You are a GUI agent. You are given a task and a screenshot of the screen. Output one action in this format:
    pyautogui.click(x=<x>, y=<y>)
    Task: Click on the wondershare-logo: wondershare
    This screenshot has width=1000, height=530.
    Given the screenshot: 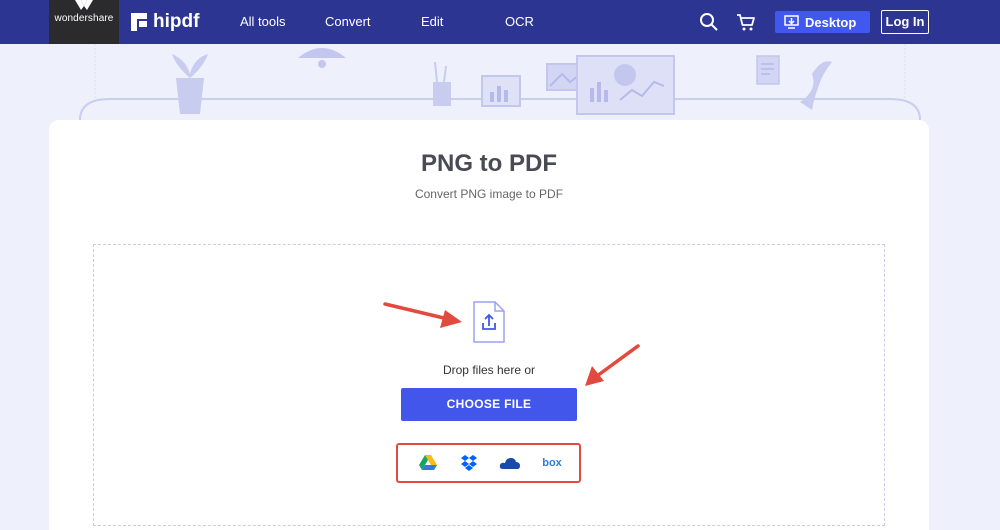 What is the action you would take?
    pyautogui.click(x=84, y=22)
    